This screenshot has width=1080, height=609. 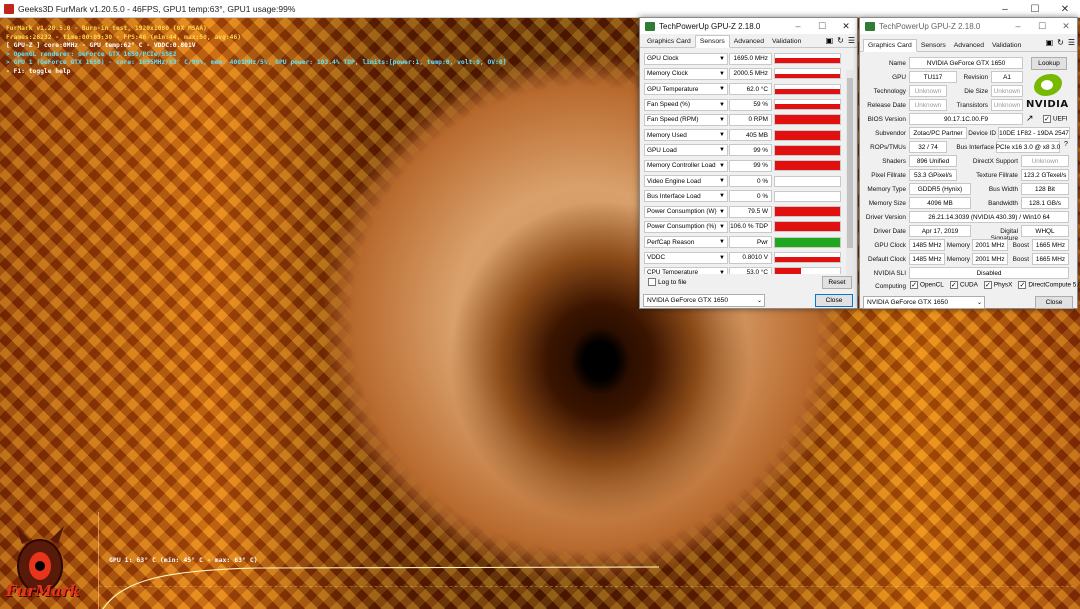 What do you see at coordinates (886, 105) in the screenshot?
I see `release-date-label: Release Date` at bounding box center [886, 105].